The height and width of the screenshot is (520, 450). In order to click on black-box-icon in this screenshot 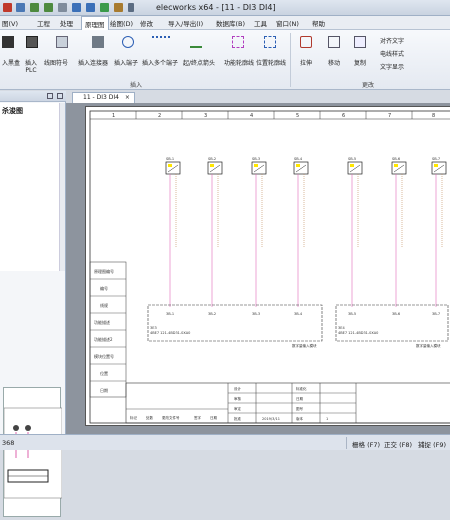, I will do `click(8, 42)`.